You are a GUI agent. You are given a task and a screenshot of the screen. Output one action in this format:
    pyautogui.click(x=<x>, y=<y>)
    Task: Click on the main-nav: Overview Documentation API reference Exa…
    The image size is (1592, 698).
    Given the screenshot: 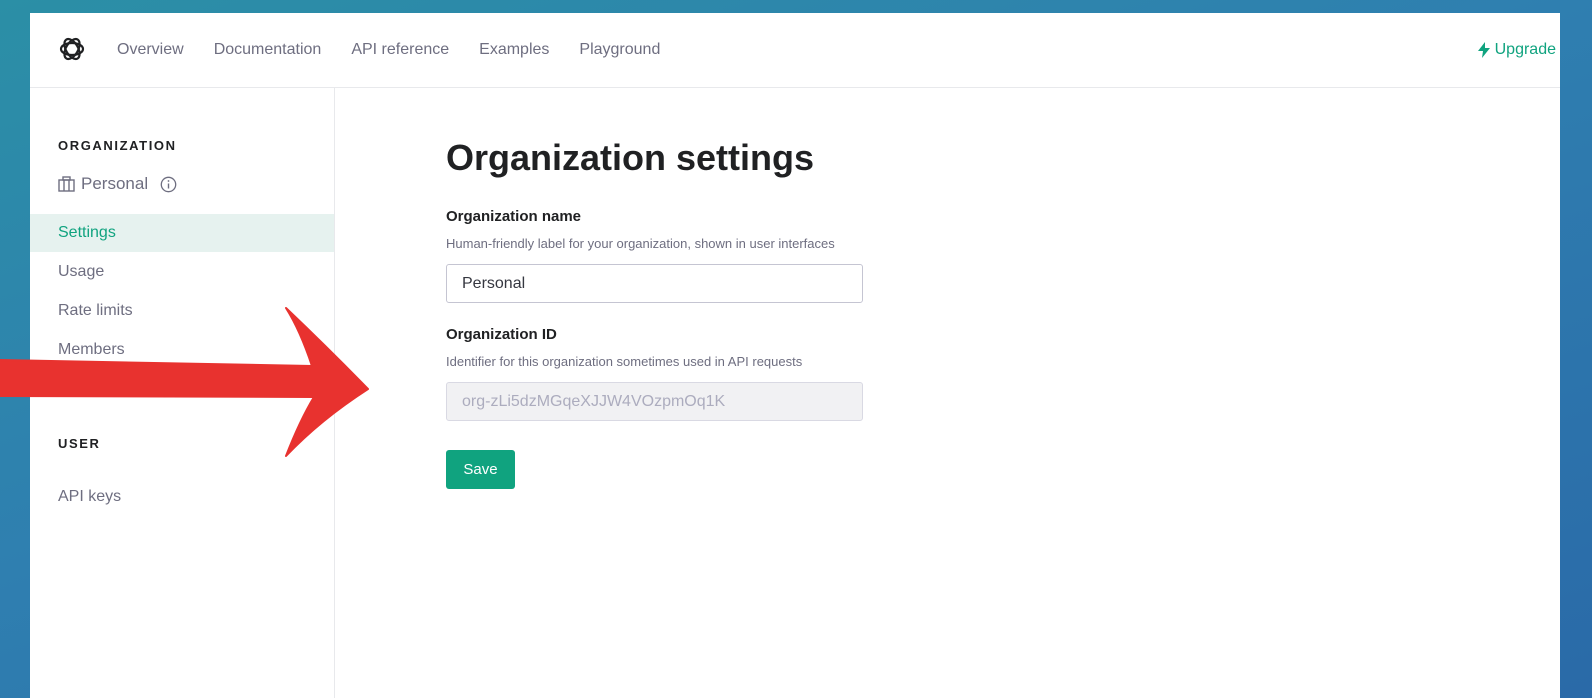 What is the action you would take?
    pyautogui.click(x=403, y=50)
    